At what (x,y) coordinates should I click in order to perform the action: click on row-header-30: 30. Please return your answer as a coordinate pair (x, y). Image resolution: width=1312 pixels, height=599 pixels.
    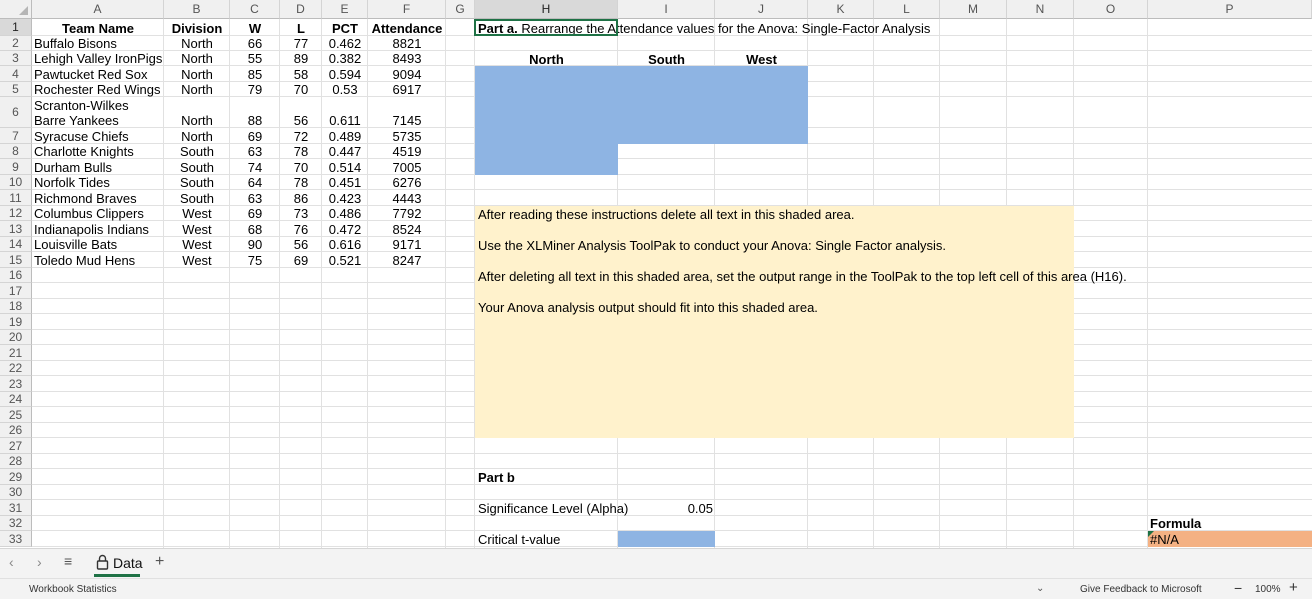
    Looking at the image, I should click on (16, 492).